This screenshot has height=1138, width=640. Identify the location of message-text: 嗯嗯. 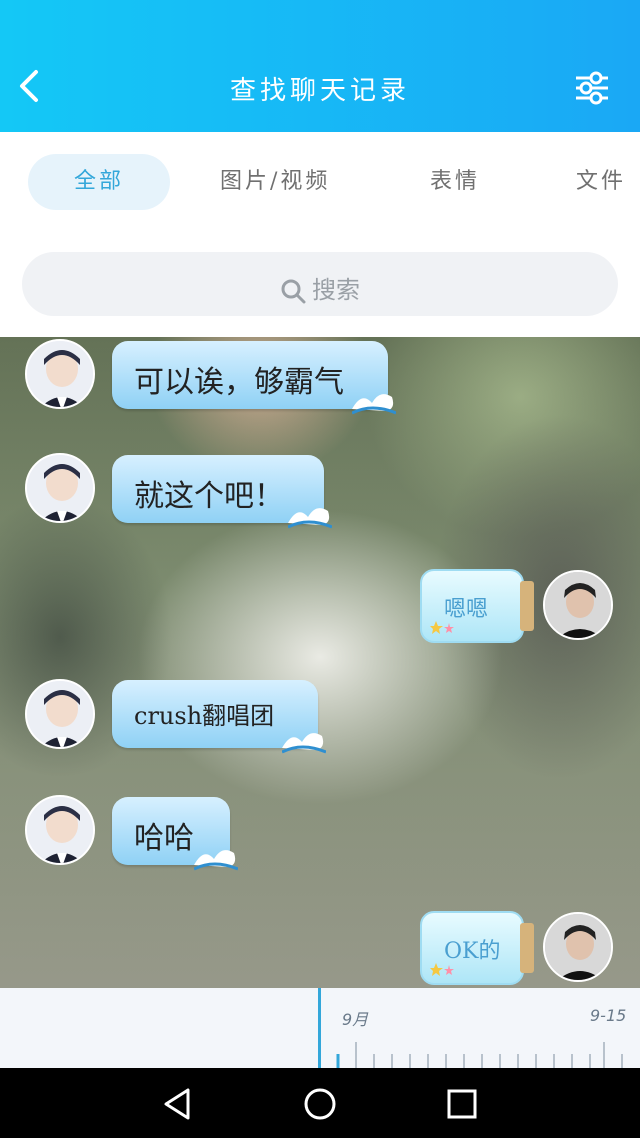
(466, 609).